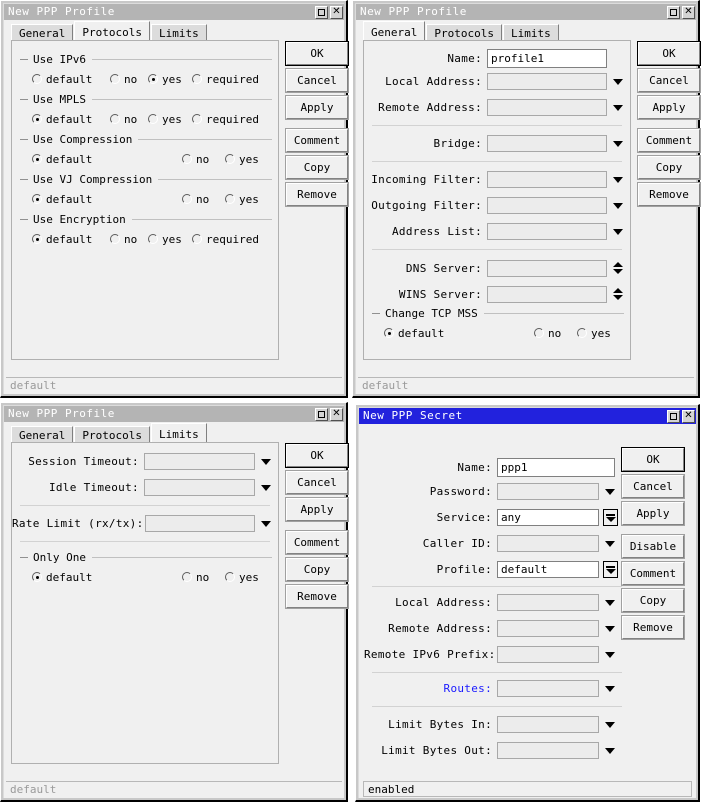  I want to click on dns-server-input, so click(547, 268).